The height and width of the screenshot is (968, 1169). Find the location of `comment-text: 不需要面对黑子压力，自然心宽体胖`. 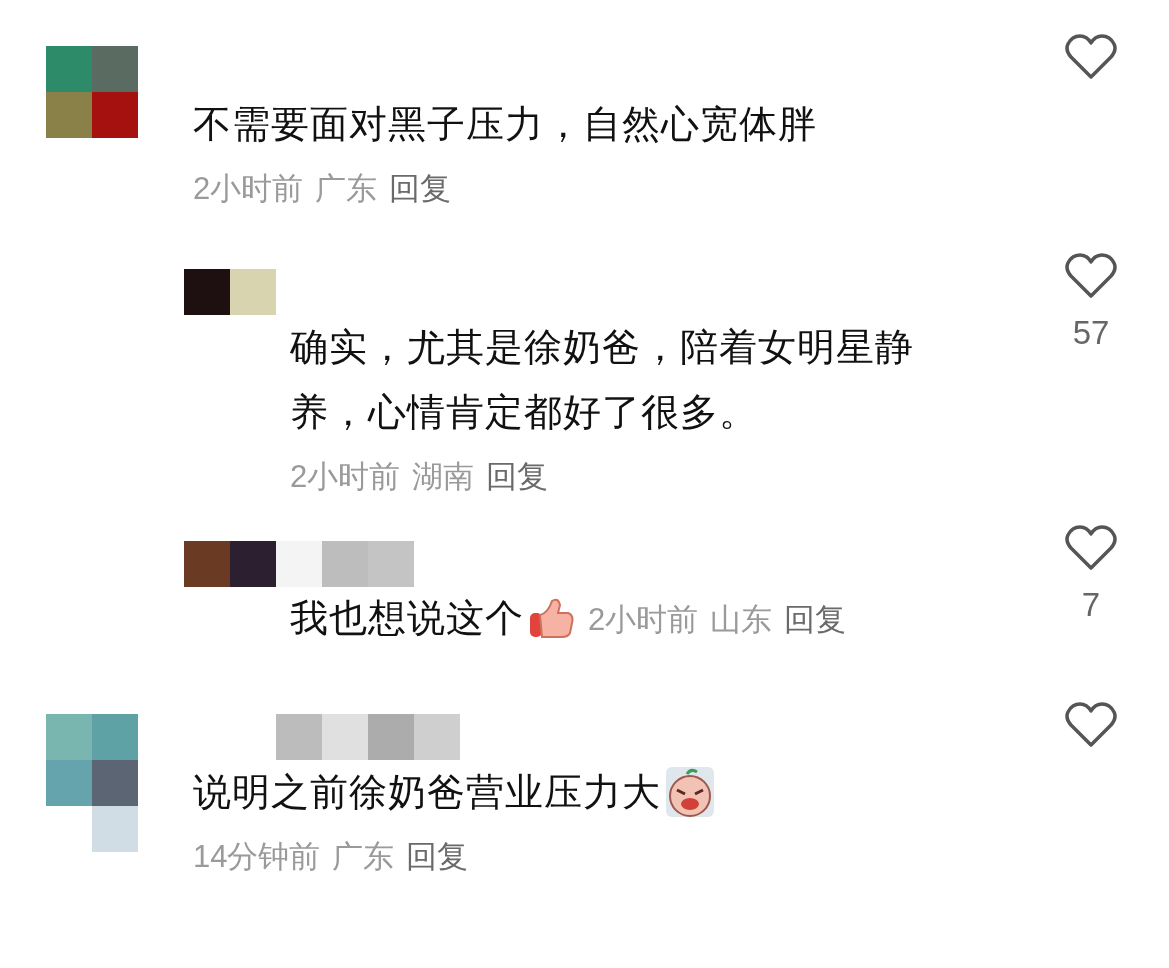

comment-text: 不需要面对黑子压力，自然心宽体胖 is located at coordinates (505, 124).